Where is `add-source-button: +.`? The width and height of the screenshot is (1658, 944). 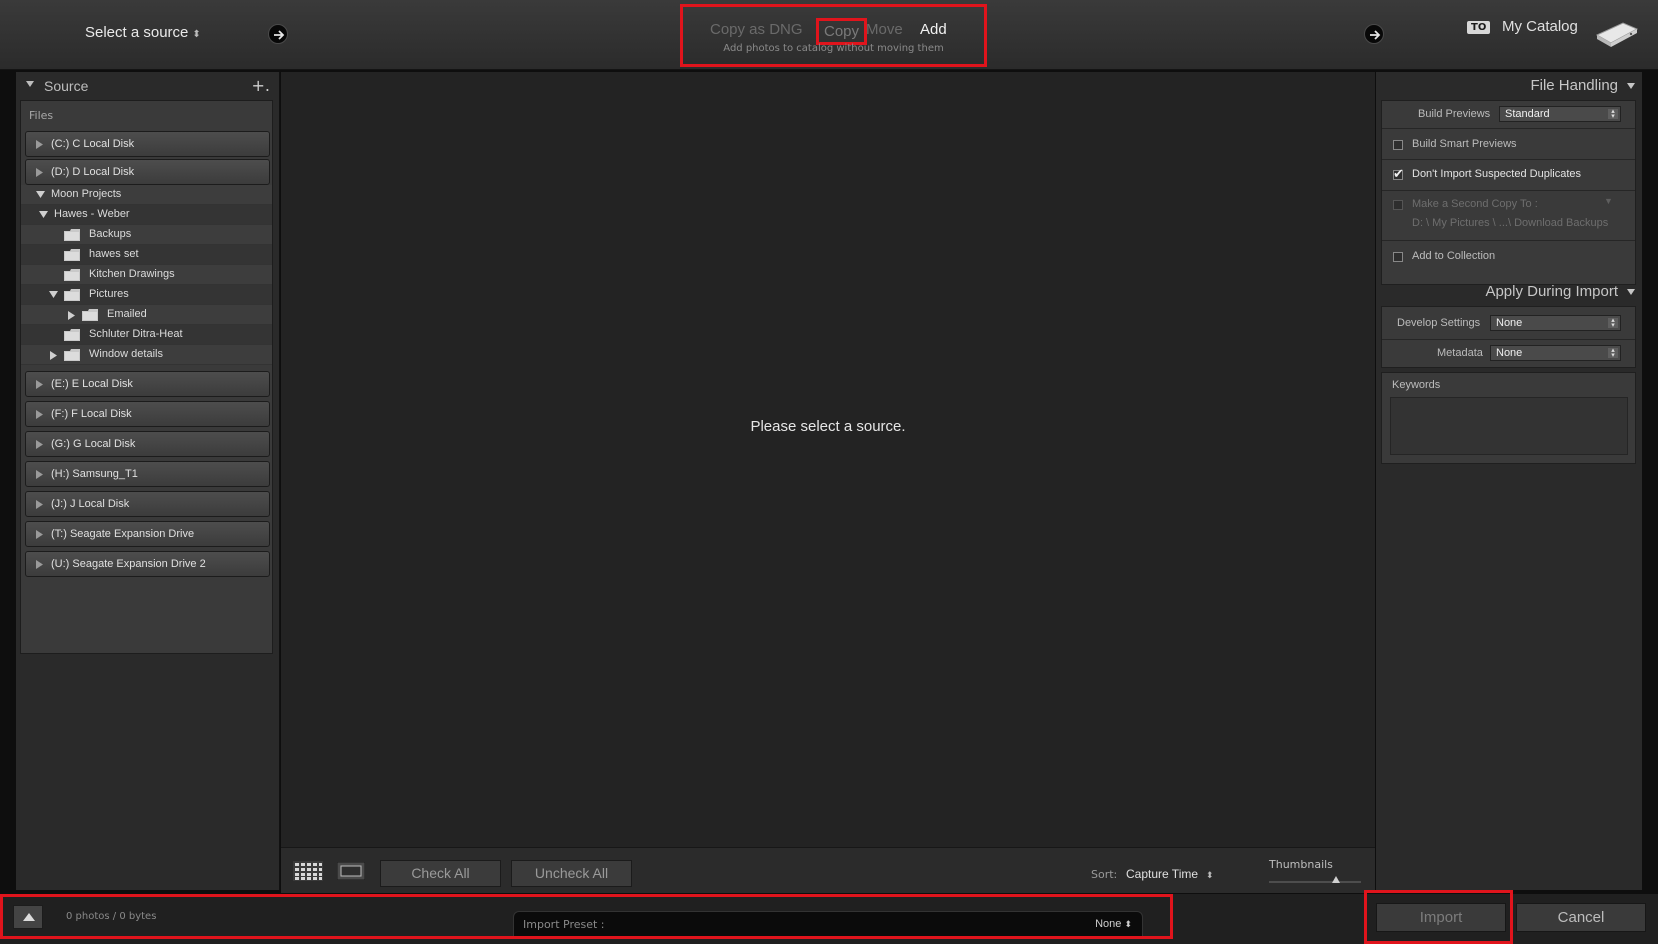 add-source-button: +. is located at coordinates (261, 85).